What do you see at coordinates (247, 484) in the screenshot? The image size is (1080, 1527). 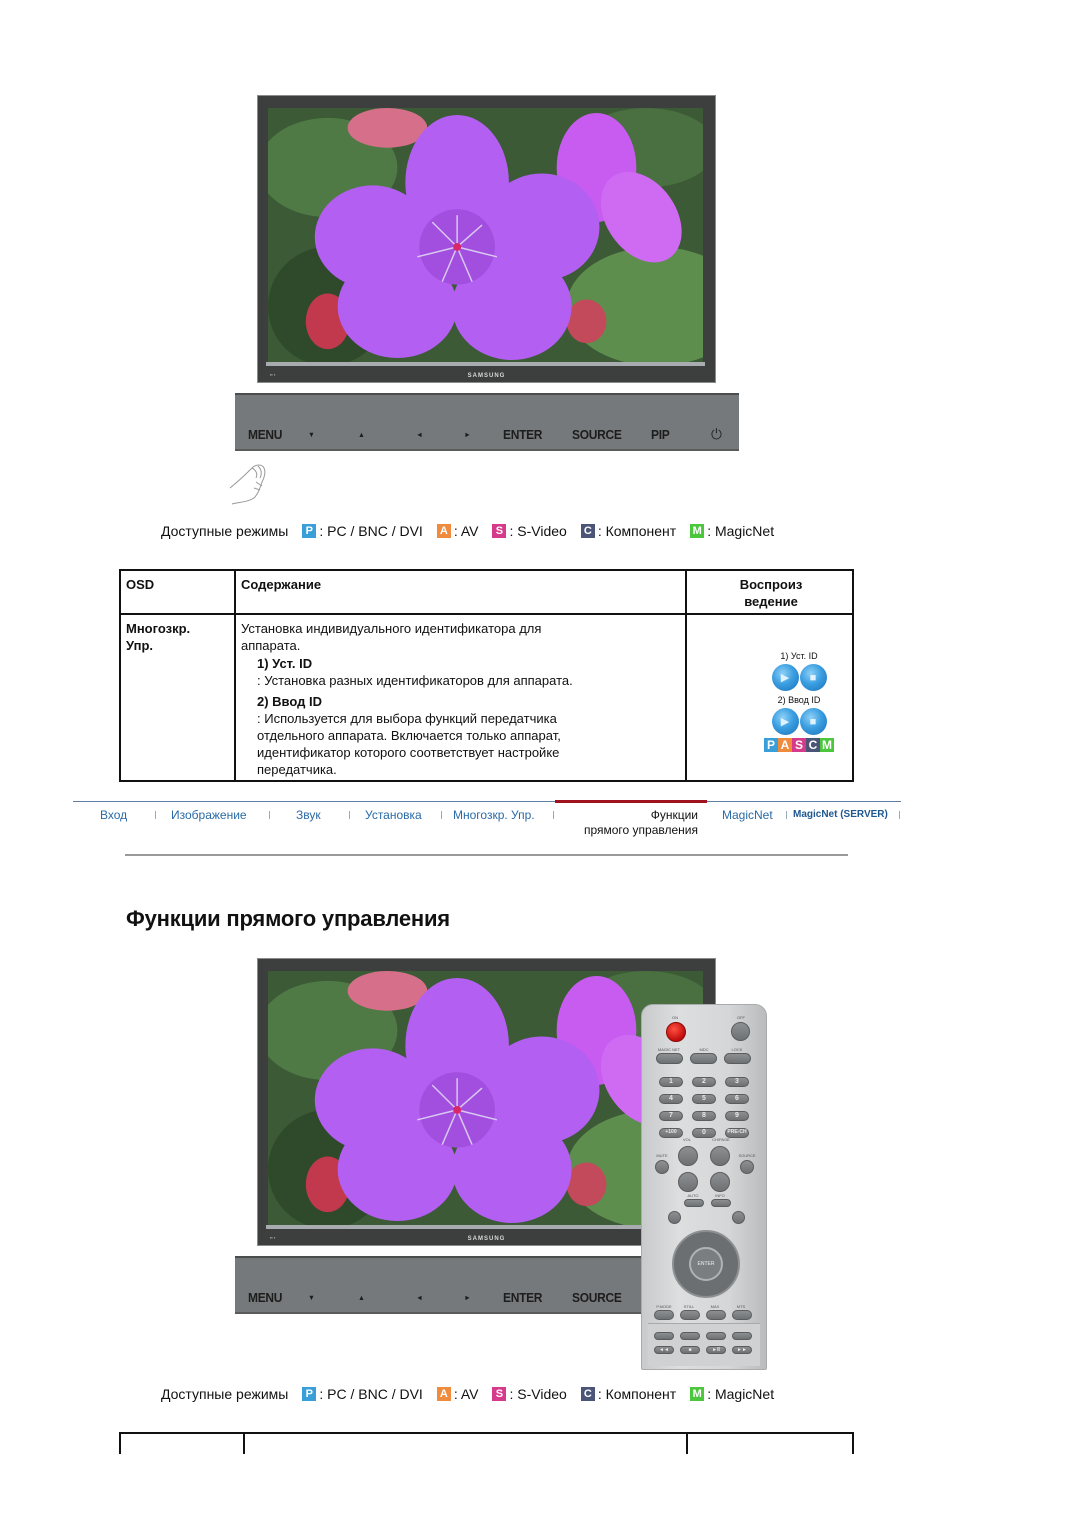 I see `hand-pointer-icon` at bounding box center [247, 484].